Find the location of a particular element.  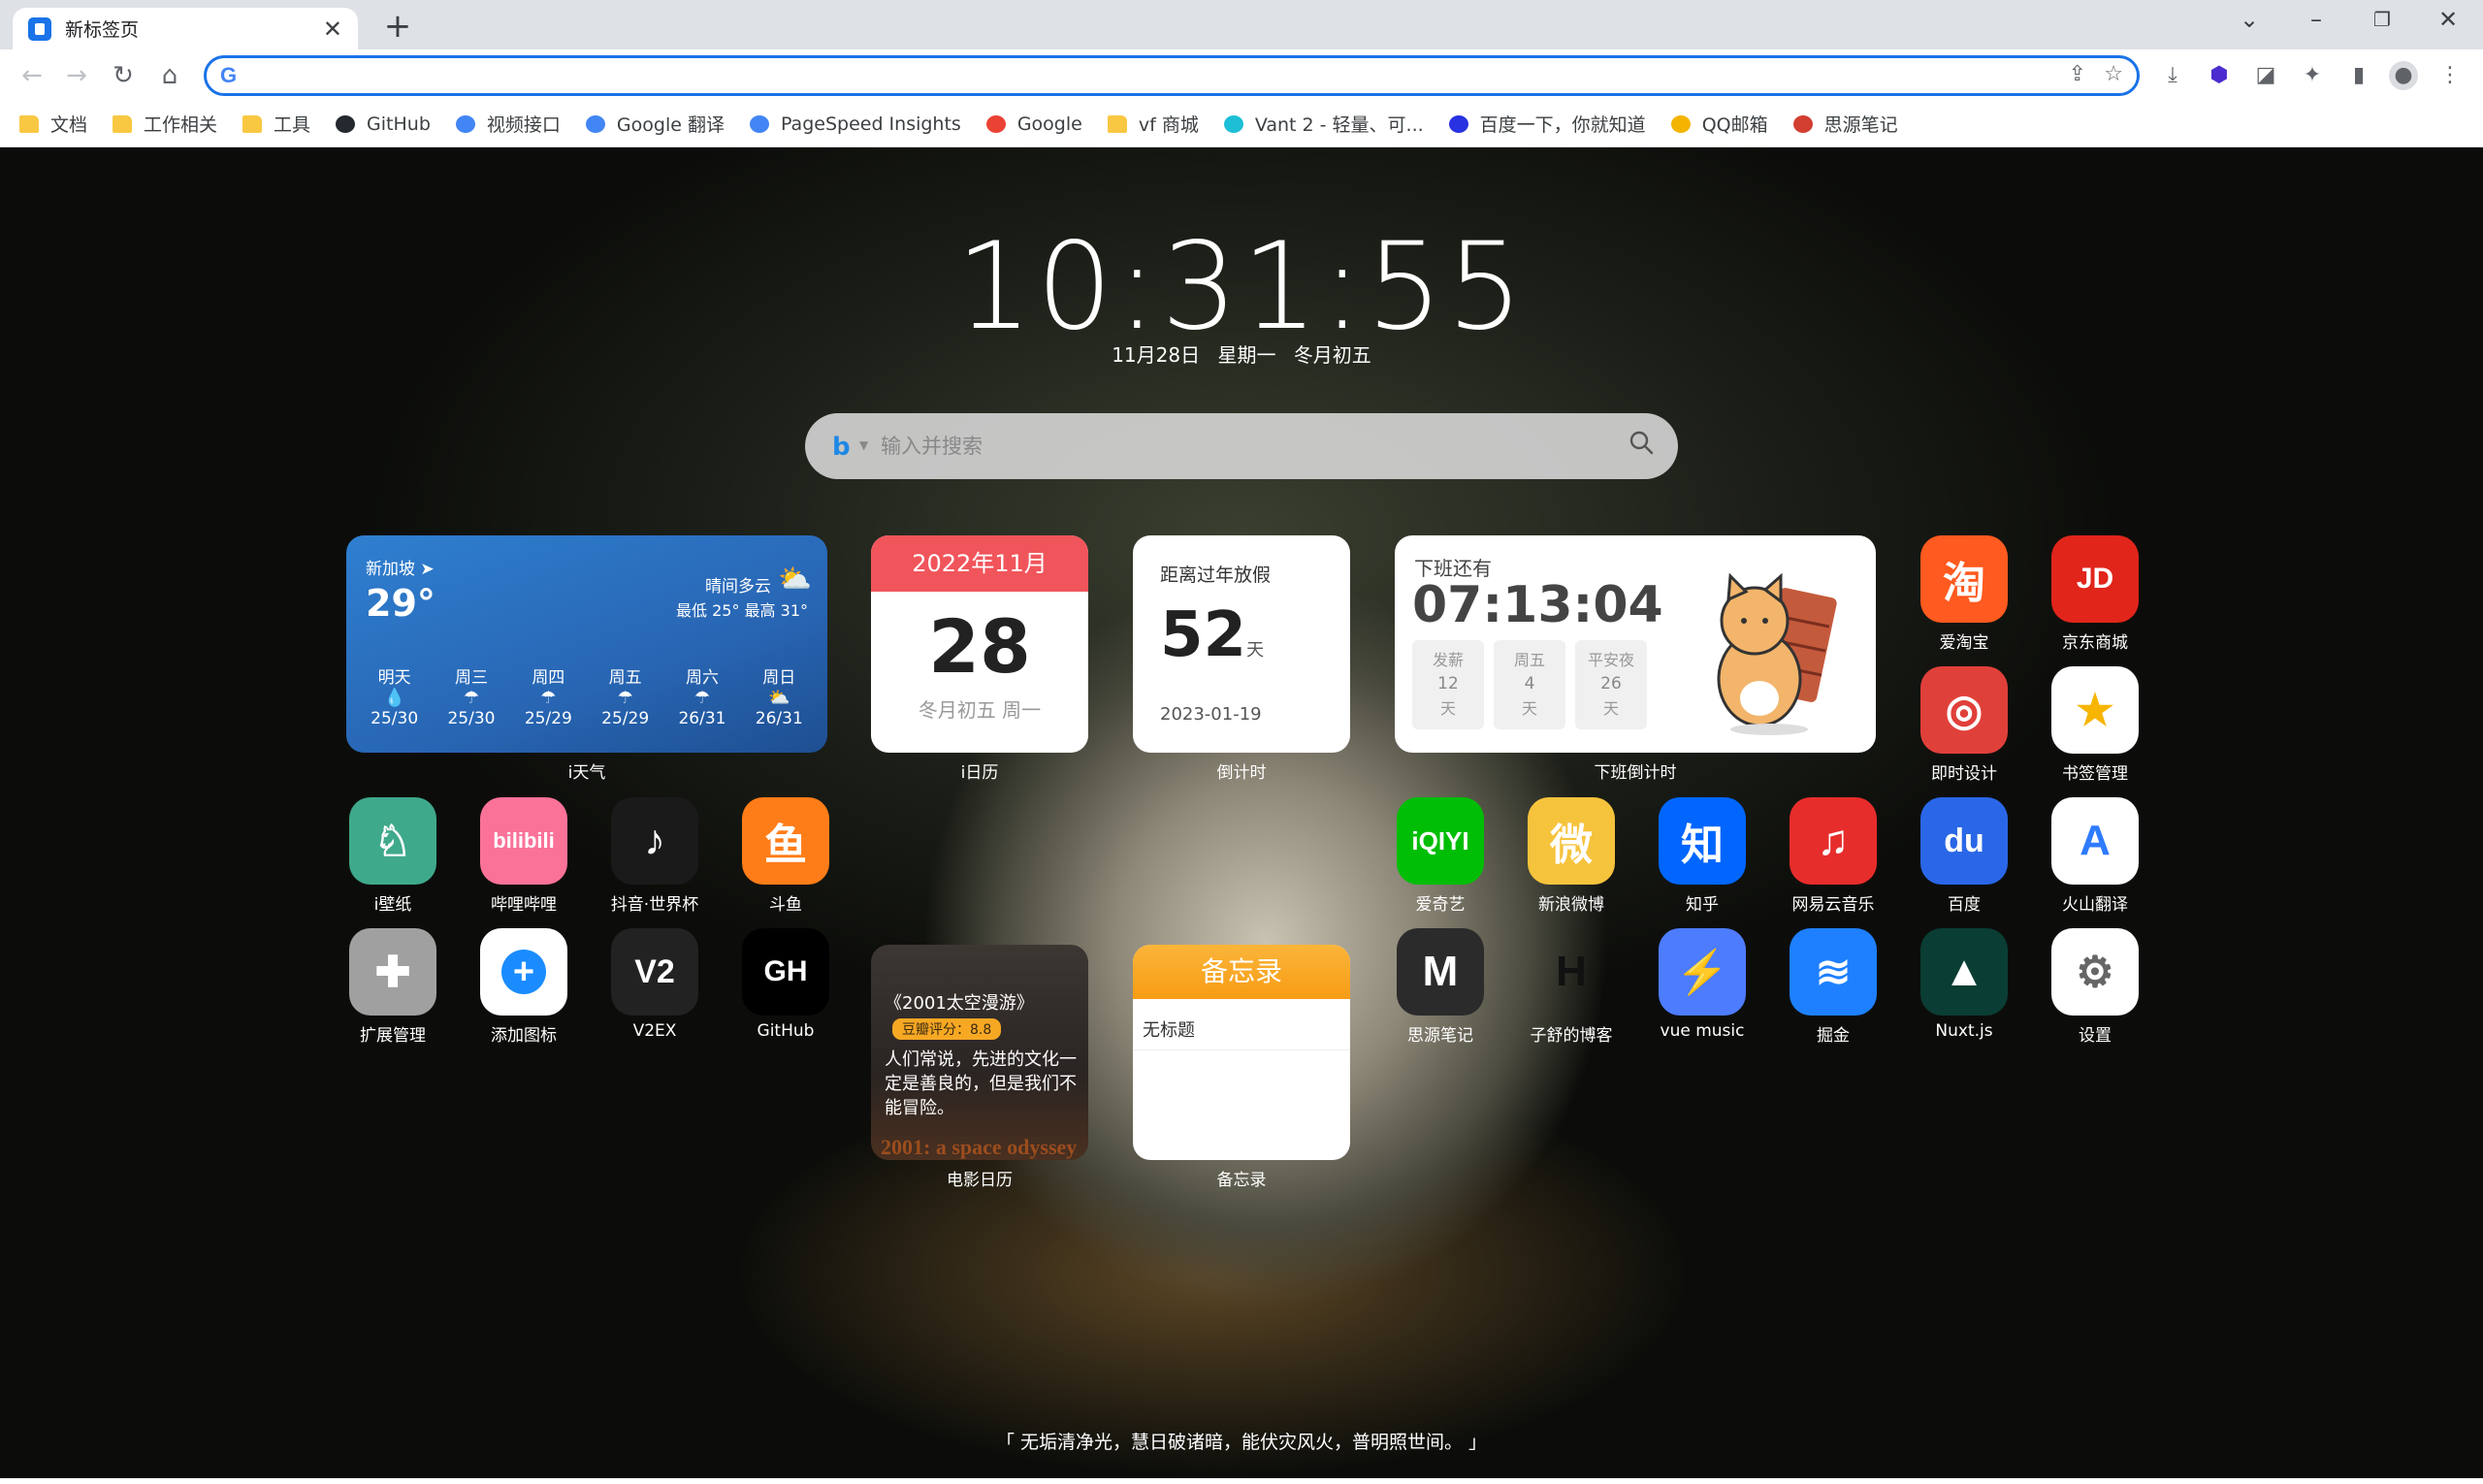

bookmark-item: 视频接口 is located at coordinates (508, 124).